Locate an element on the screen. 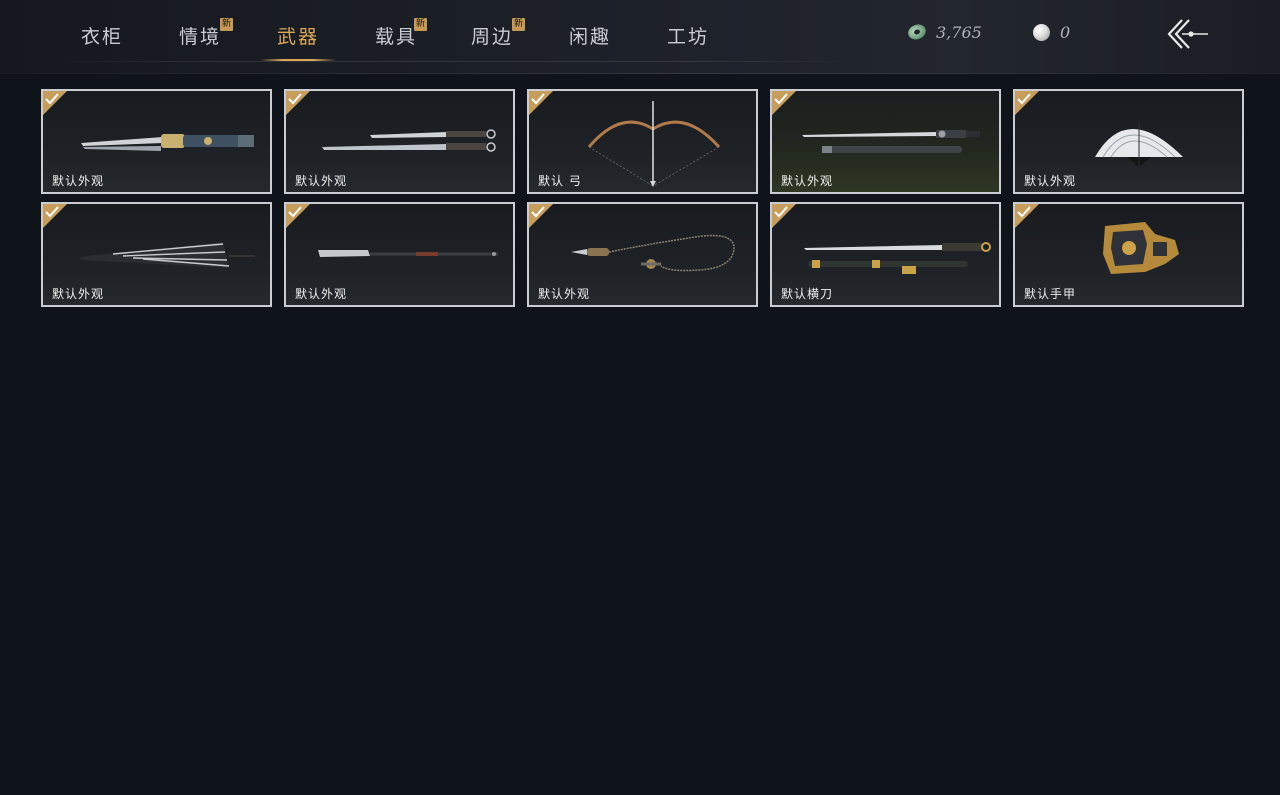 This screenshot has height=795, width=1280. weapon-card: 默认横刀 is located at coordinates (885, 254).